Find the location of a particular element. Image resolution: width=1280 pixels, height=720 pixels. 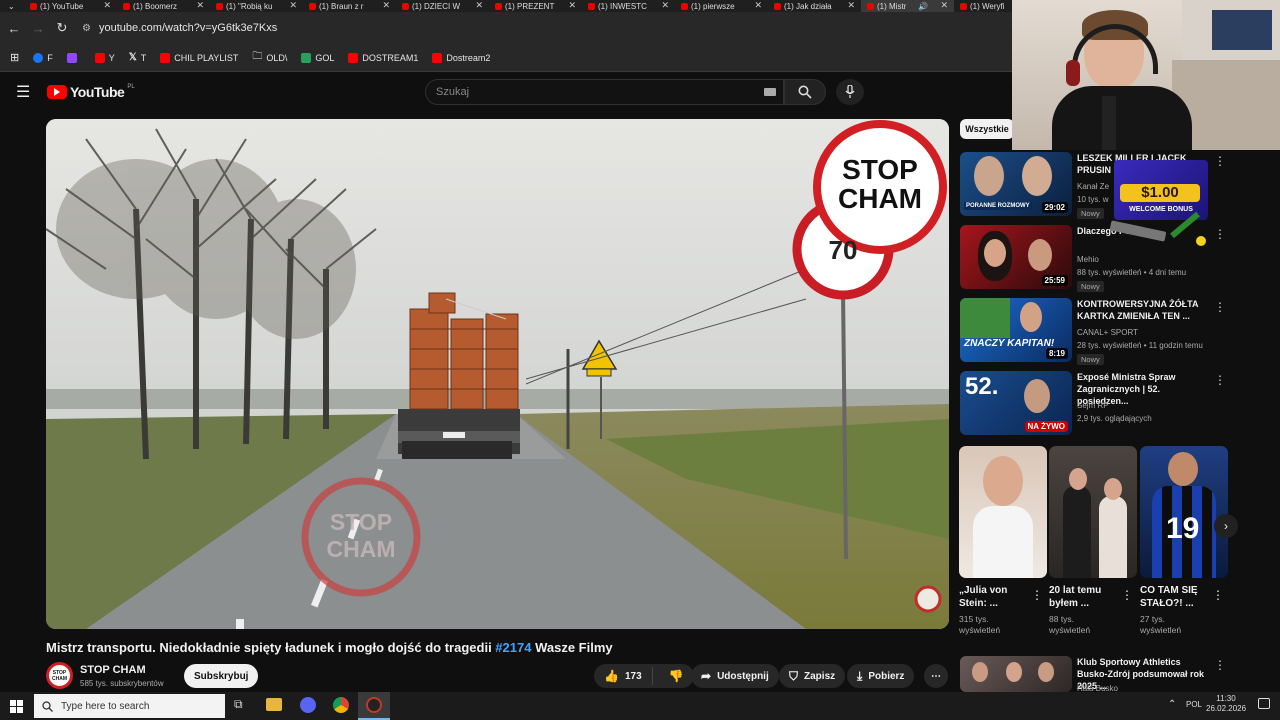

notification-icon is located at coordinates (1264, 703).